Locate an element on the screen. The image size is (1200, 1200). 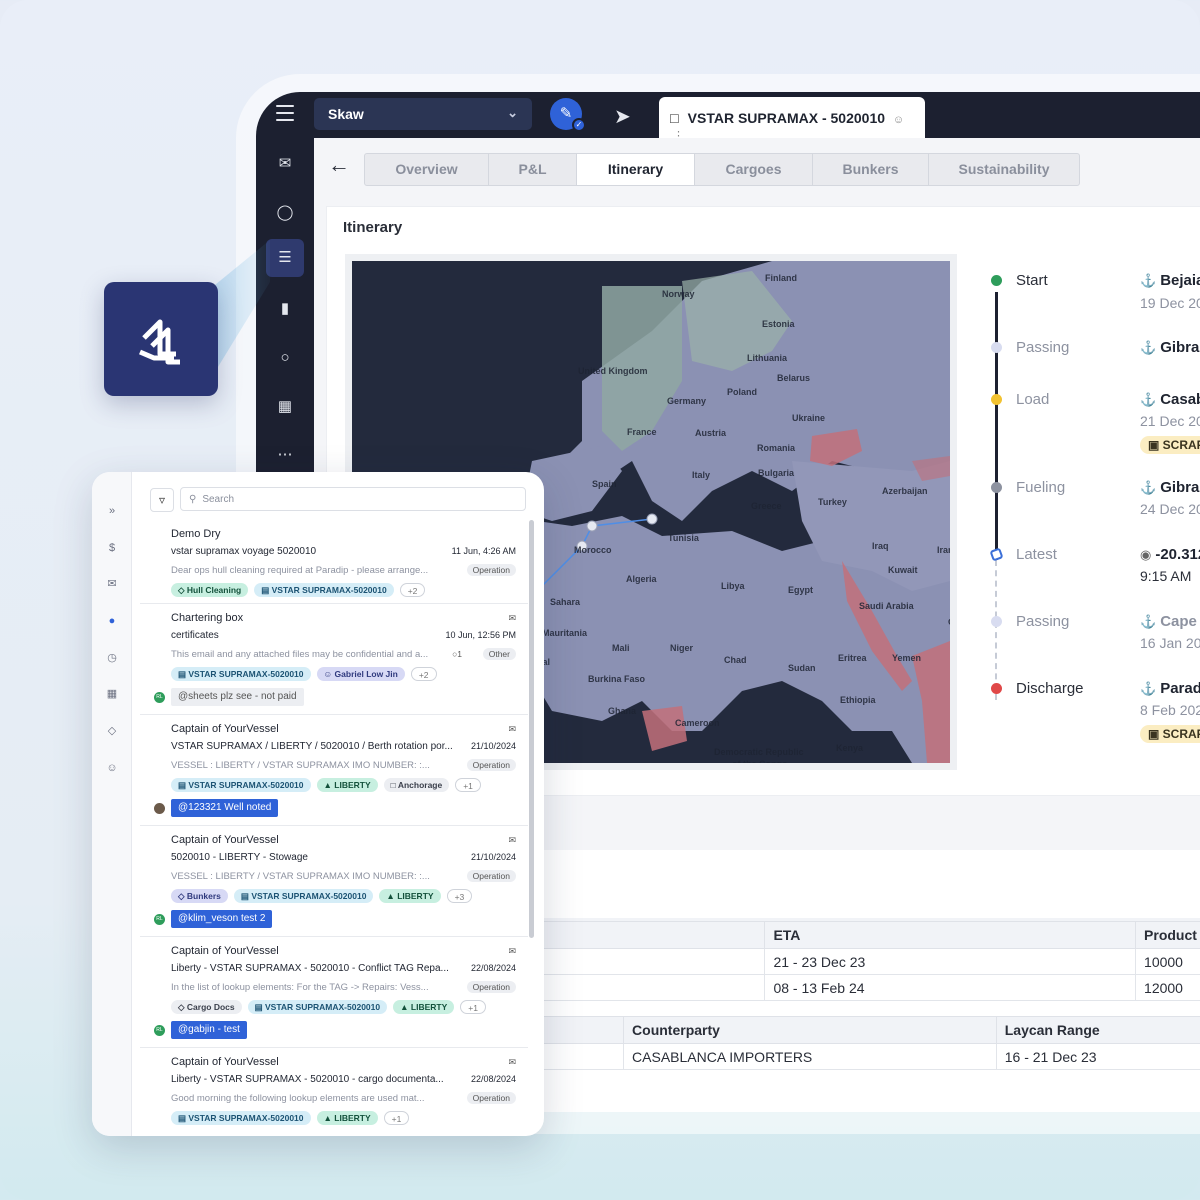
map-label: Algeria is located at coordinates (641, 579).